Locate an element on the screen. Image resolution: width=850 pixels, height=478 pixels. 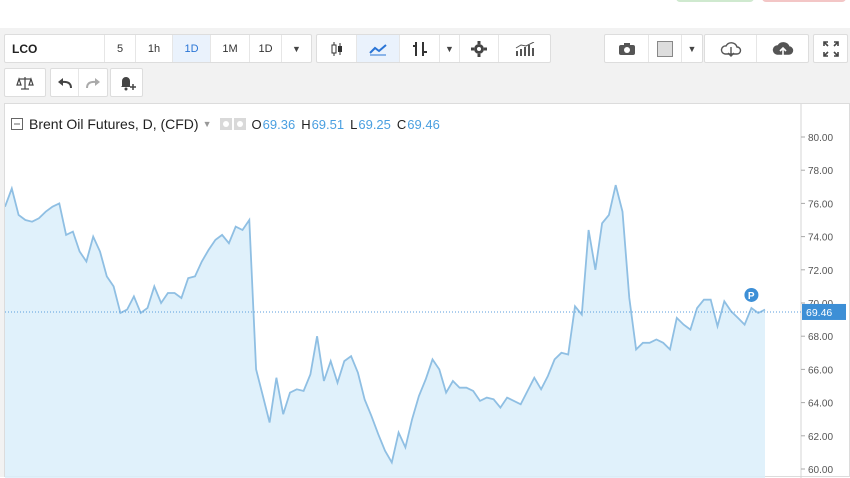
compare-icon is located at coordinates (25, 82).